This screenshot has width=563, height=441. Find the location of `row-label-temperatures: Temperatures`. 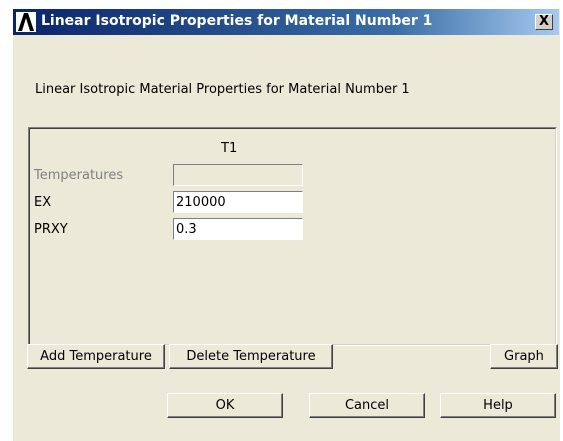

row-label-temperatures: Temperatures is located at coordinates (79, 175).